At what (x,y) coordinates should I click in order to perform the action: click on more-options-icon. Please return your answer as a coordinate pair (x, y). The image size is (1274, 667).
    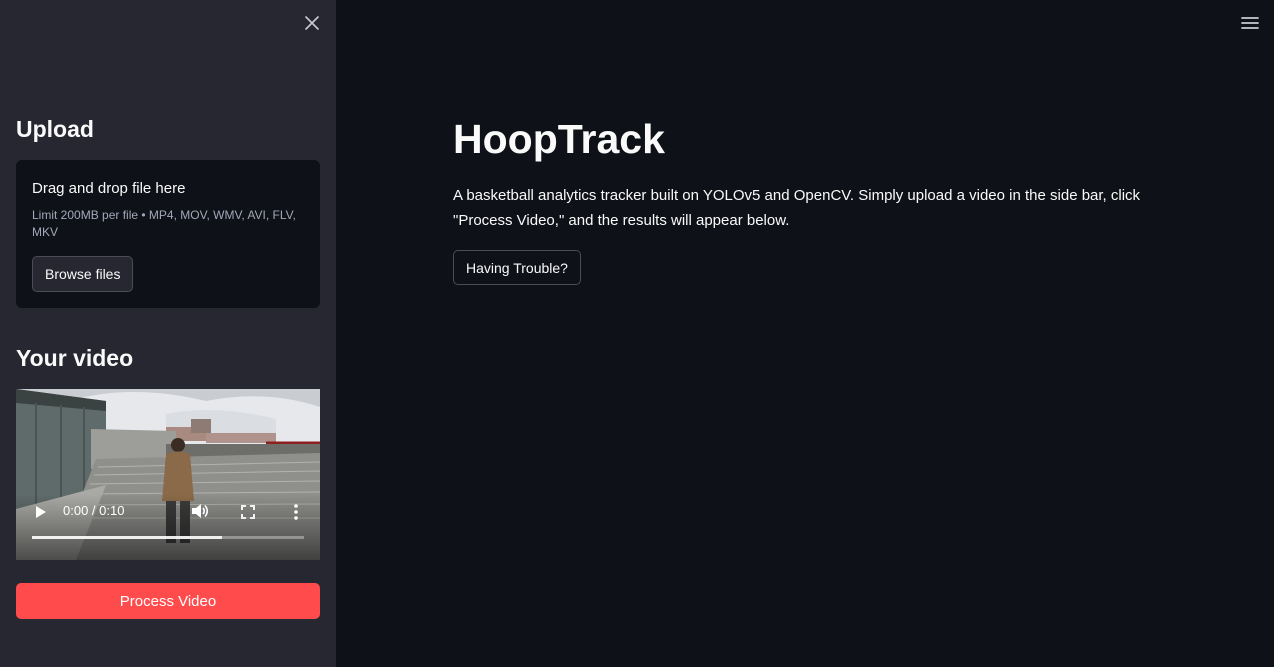
    Looking at the image, I should click on (296, 512).